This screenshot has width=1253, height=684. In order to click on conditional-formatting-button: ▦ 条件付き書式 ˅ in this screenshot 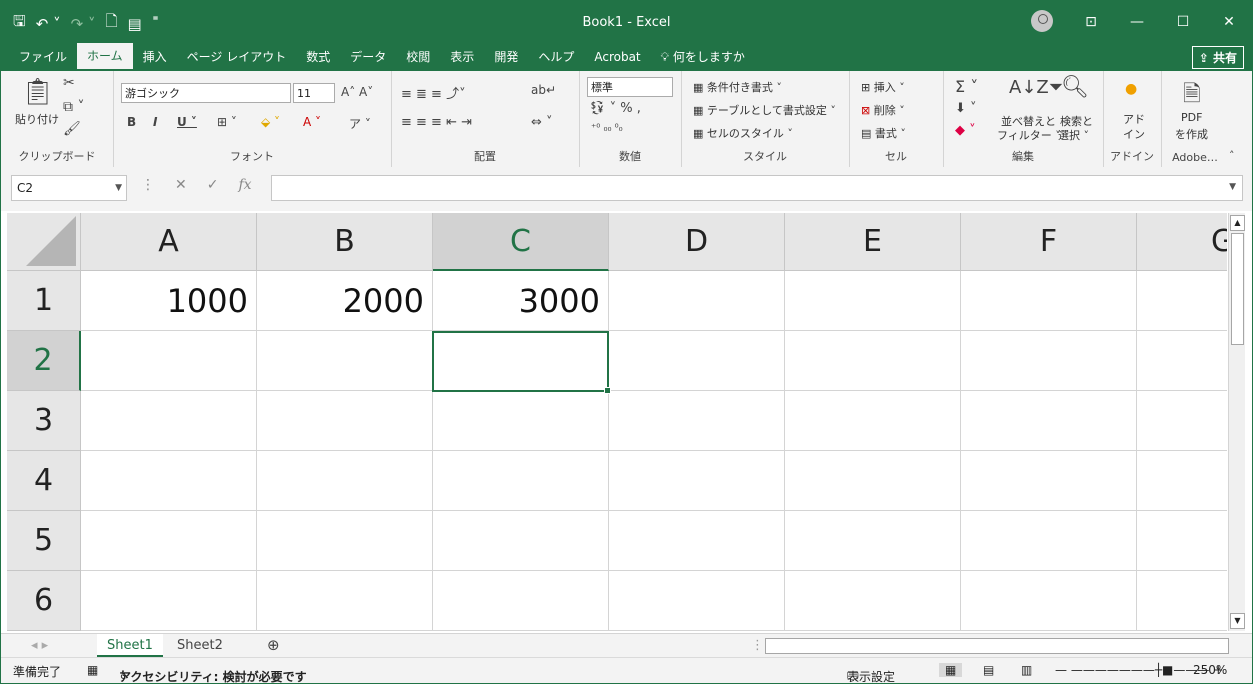, I will do `click(737, 87)`.